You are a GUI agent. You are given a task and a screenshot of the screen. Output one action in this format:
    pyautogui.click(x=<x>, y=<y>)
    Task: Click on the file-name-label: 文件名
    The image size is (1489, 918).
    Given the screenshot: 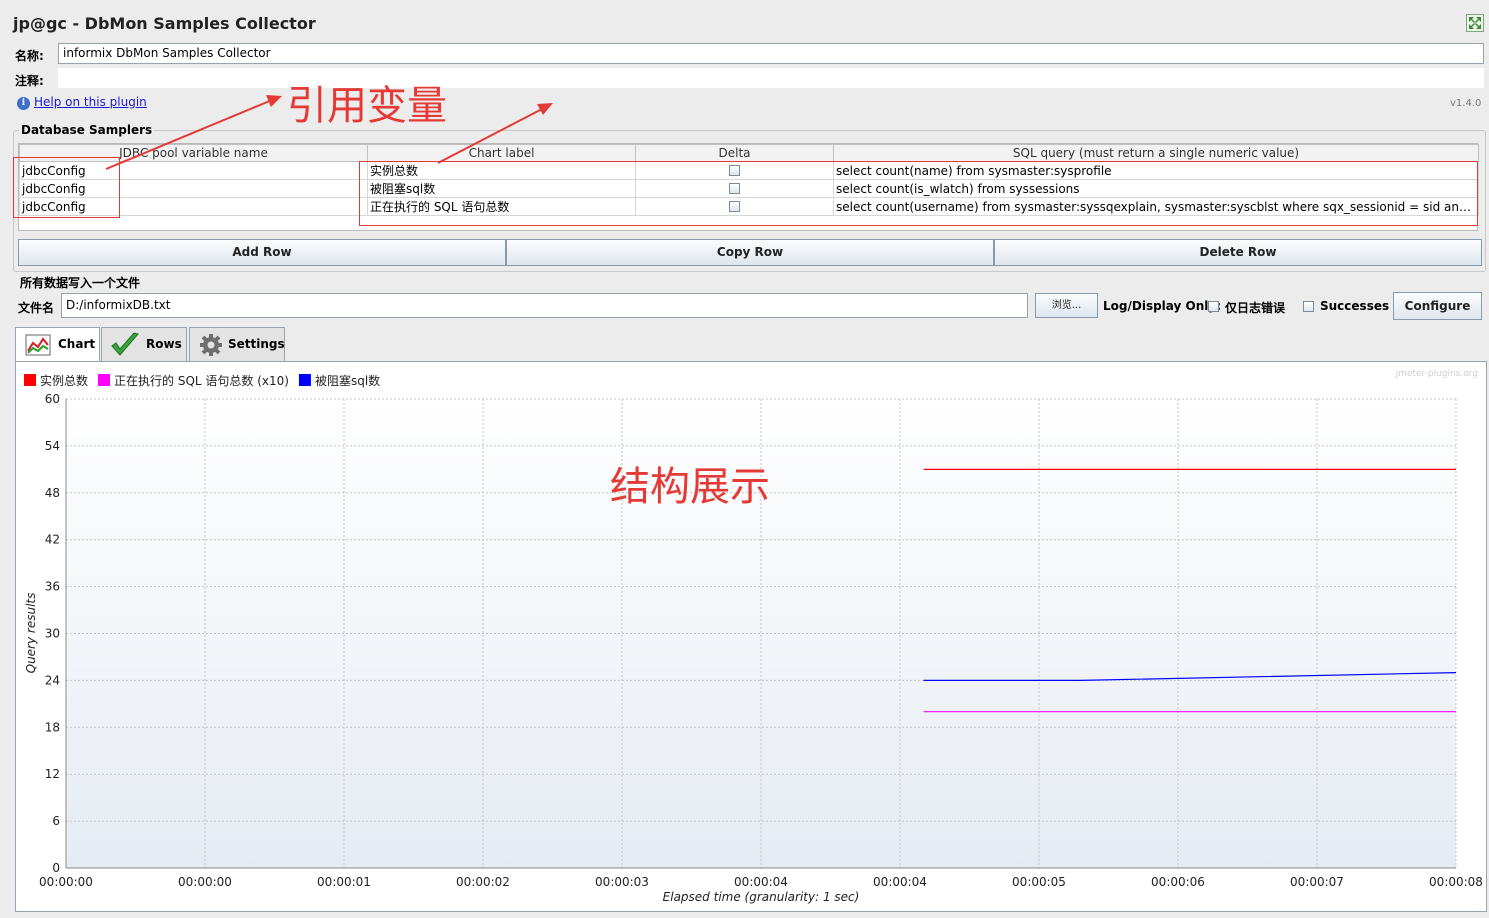 What is the action you would take?
    pyautogui.click(x=36, y=308)
    